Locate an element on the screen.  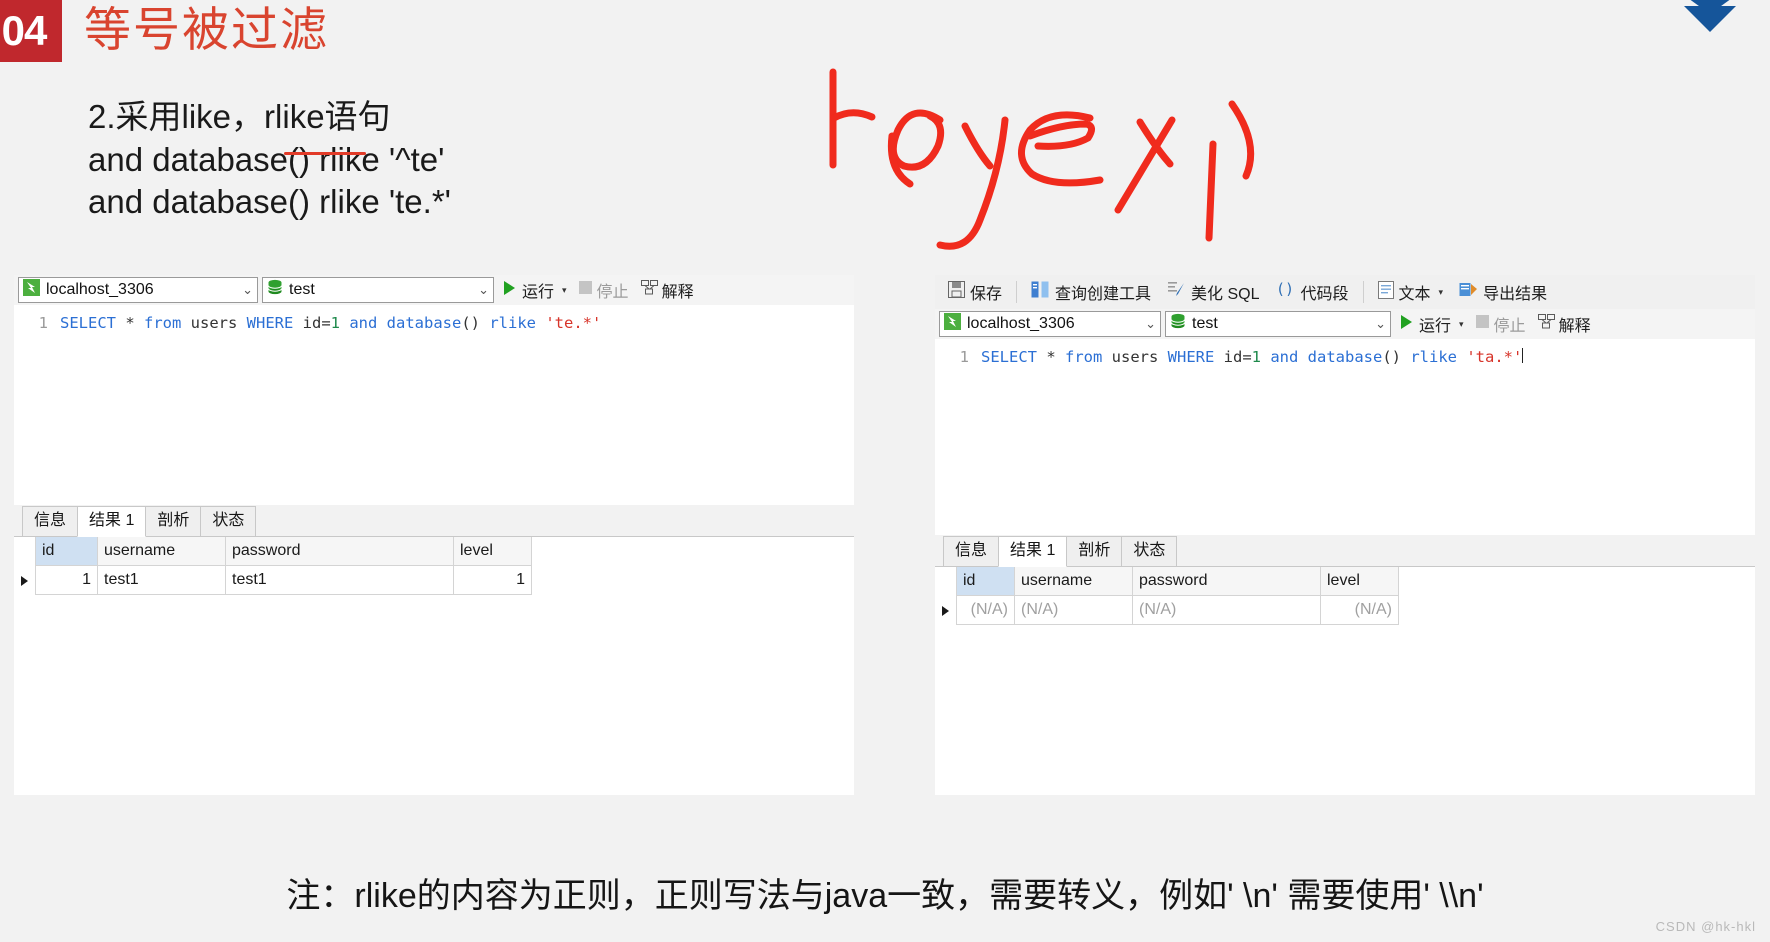
sql-token: users is located at coordinates (1135, 357).